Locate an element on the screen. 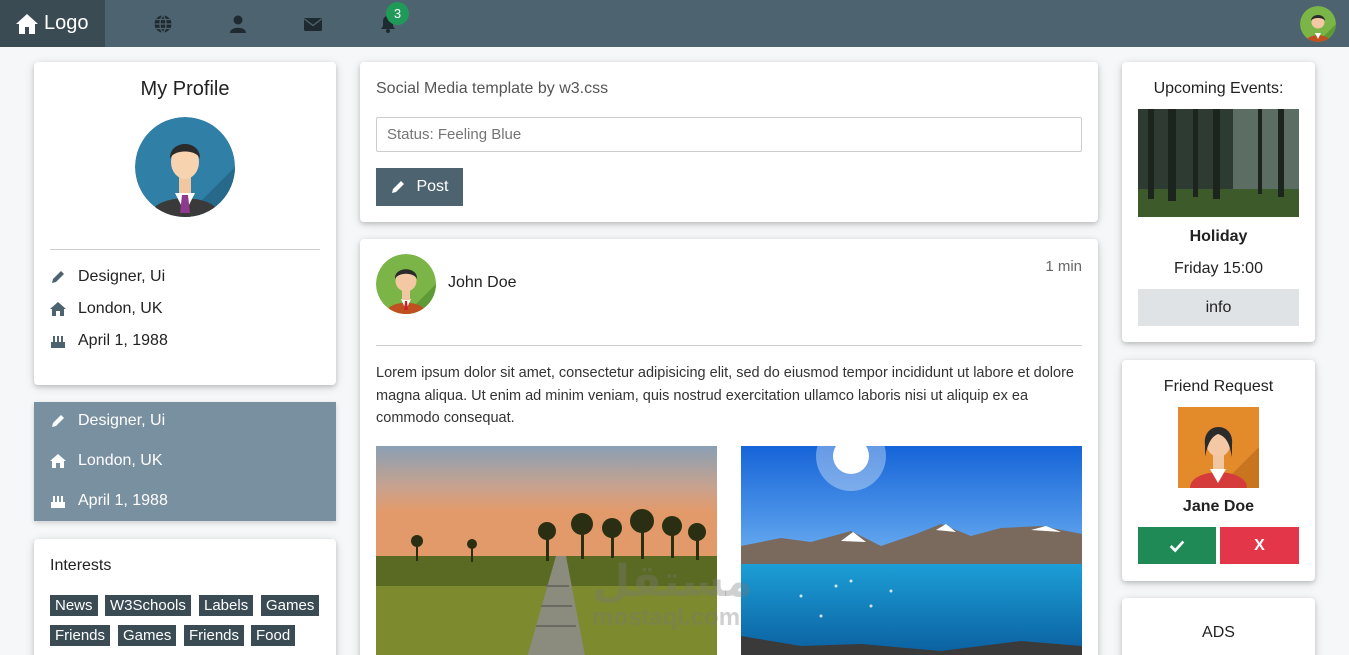 The height and width of the screenshot is (655, 1349). post-image-boardwalk is located at coordinates (546, 550).